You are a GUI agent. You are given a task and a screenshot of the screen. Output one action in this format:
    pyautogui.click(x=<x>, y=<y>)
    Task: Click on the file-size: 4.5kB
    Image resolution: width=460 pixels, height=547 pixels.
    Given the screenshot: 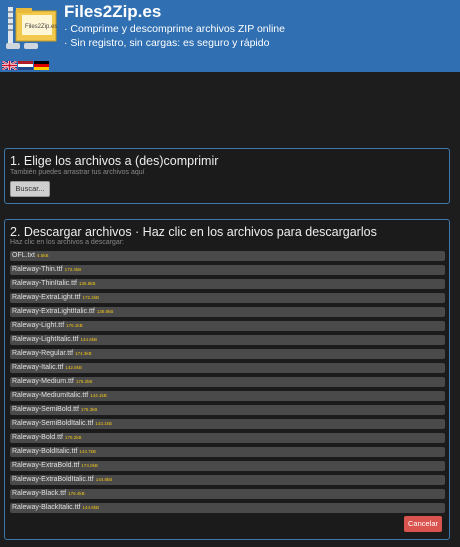 What is the action you would take?
    pyautogui.click(x=42, y=255)
    